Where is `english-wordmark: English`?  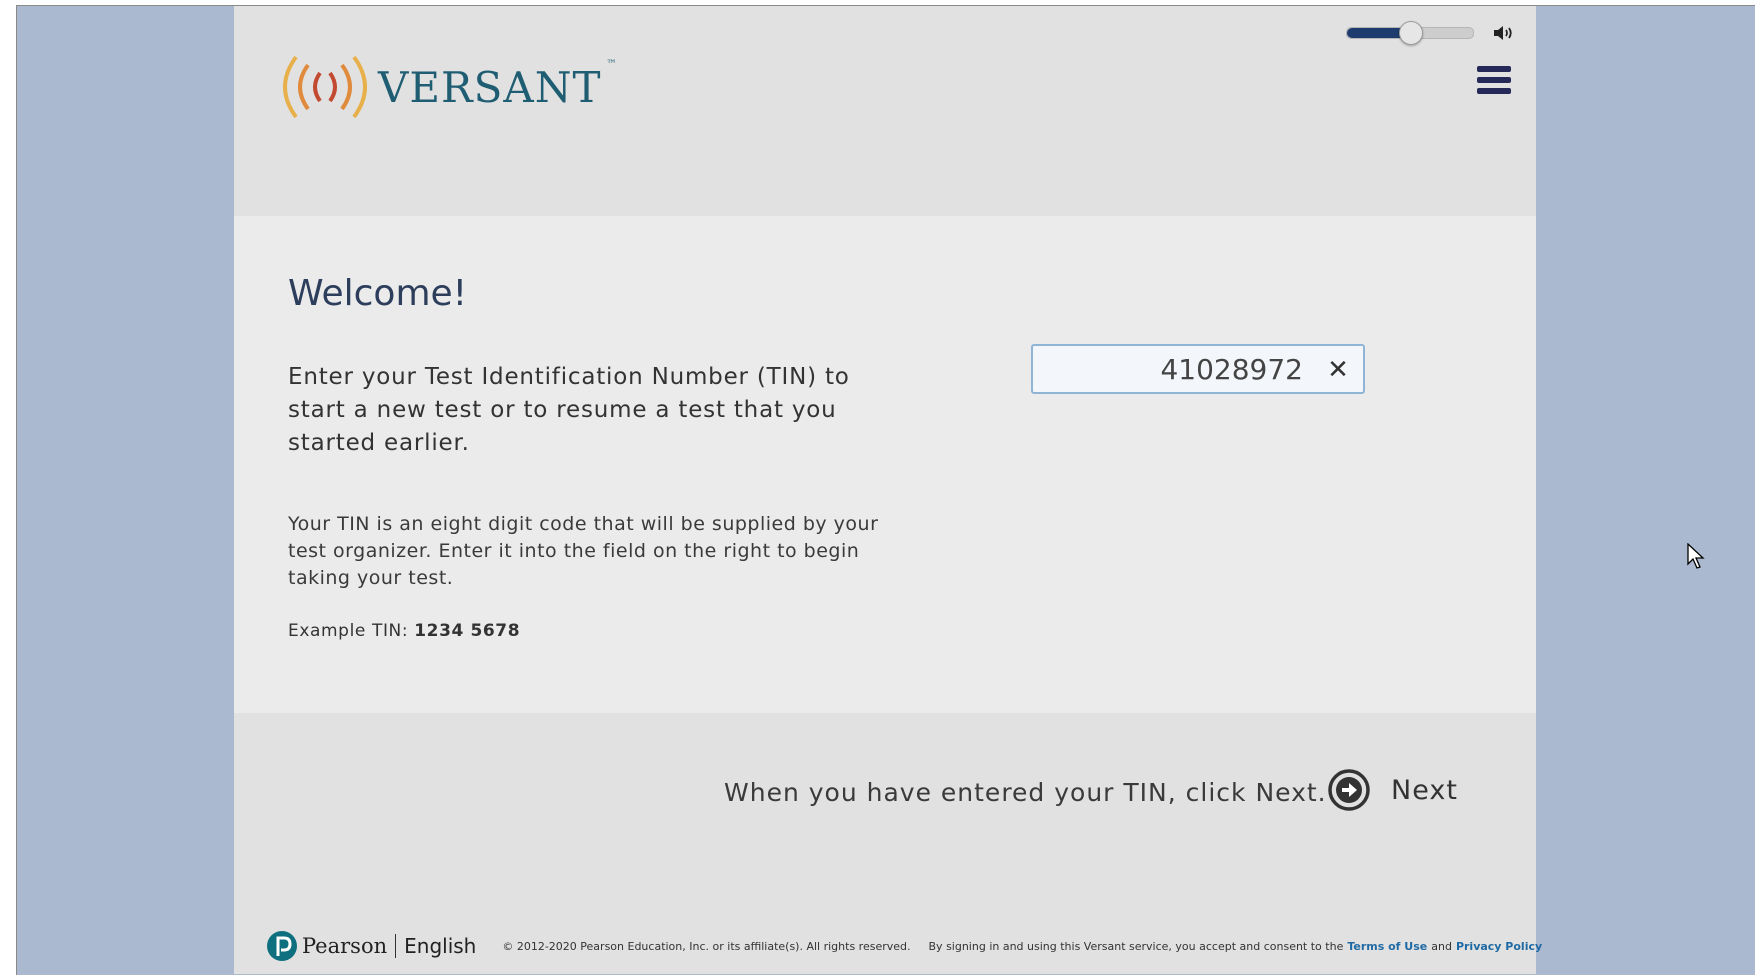 english-wordmark: English is located at coordinates (440, 946).